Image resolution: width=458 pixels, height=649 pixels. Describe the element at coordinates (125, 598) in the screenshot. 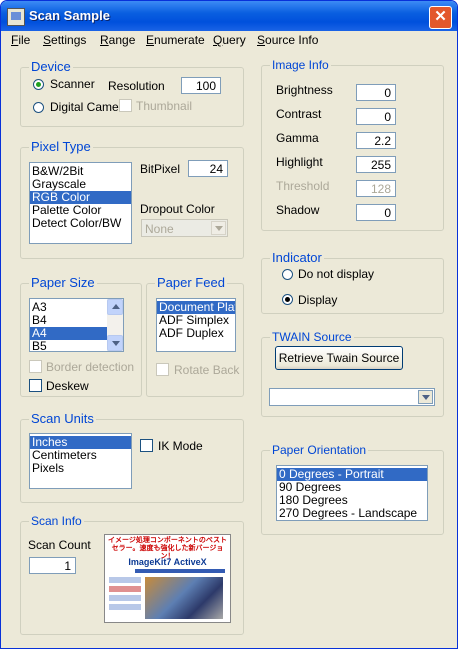

I see `ad-side-panel` at that location.